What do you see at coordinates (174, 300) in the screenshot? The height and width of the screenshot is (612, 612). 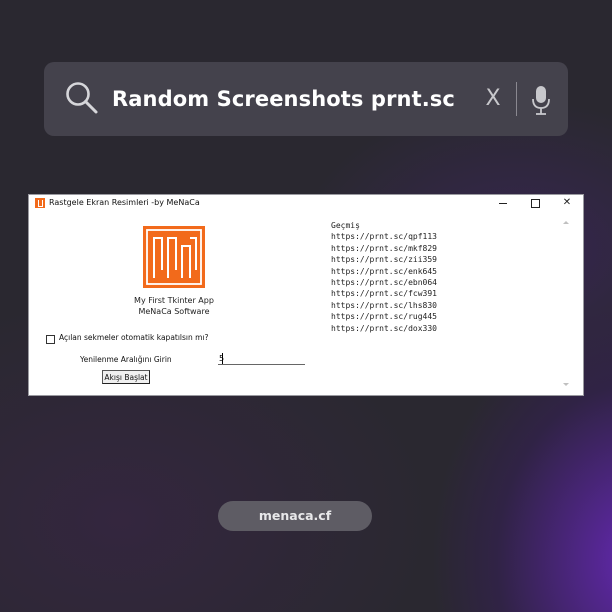 I see `caption-line-1: My First Tkinter App` at bounding box center [174, 300].